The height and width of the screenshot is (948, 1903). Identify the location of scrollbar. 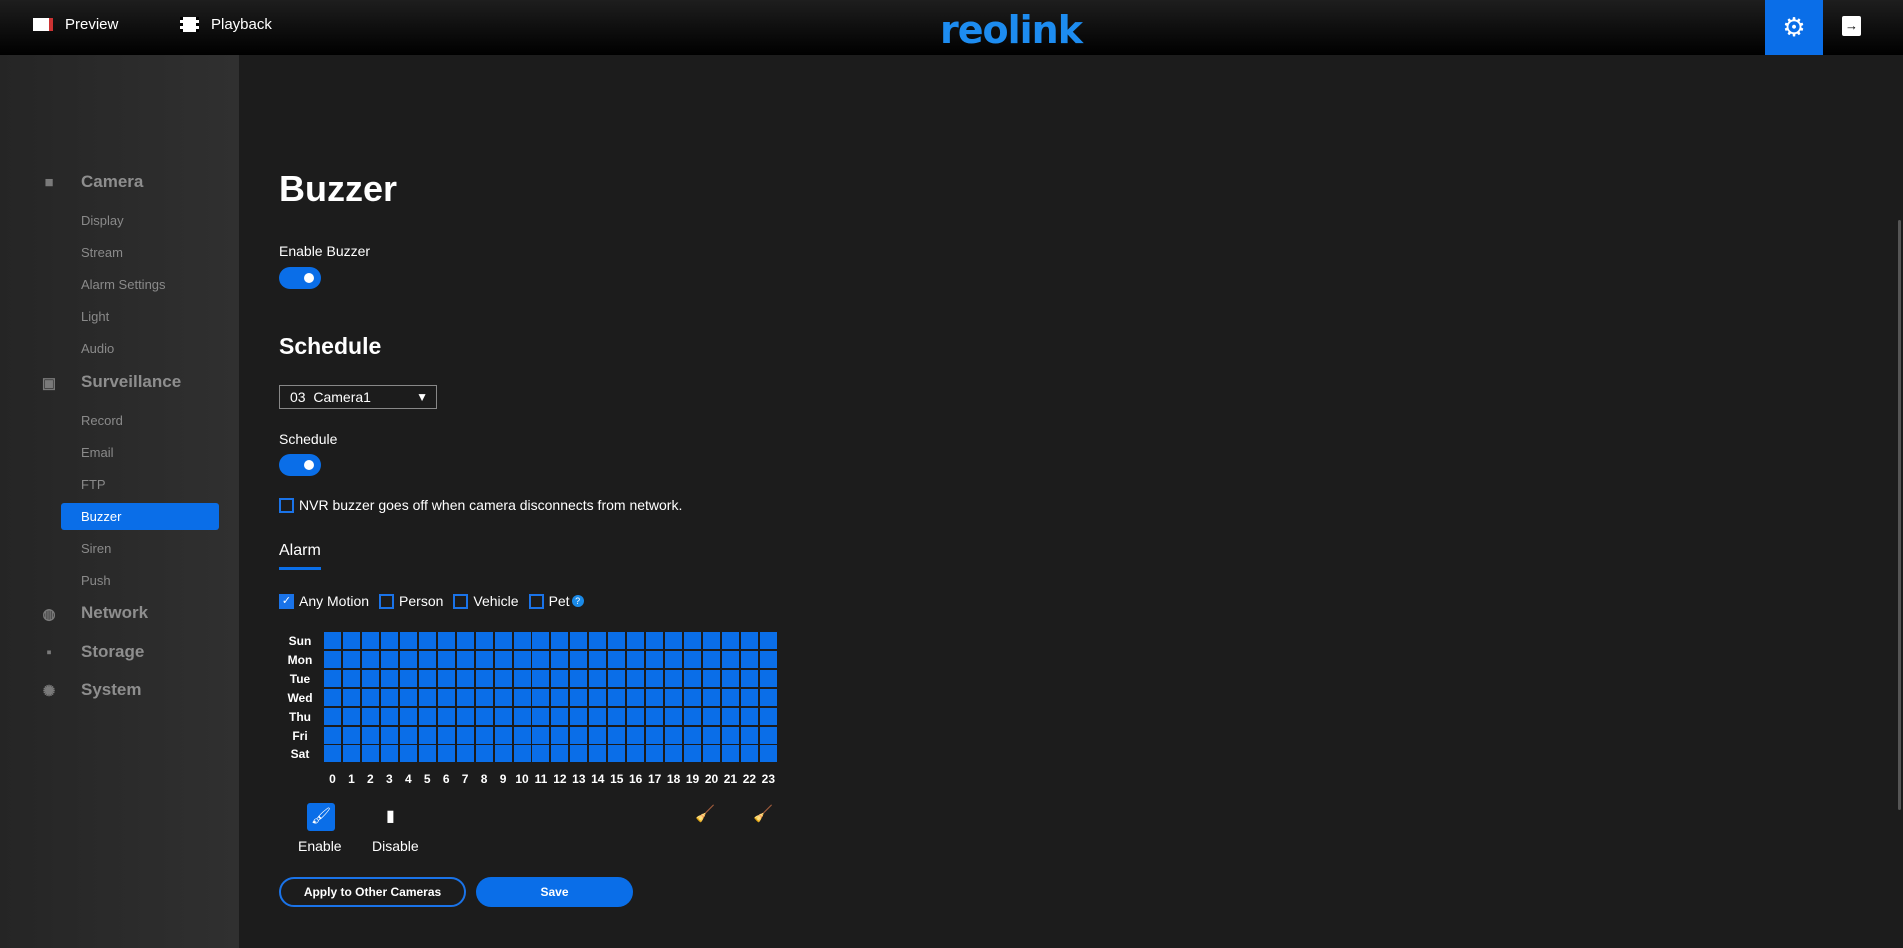
(1899, 515).